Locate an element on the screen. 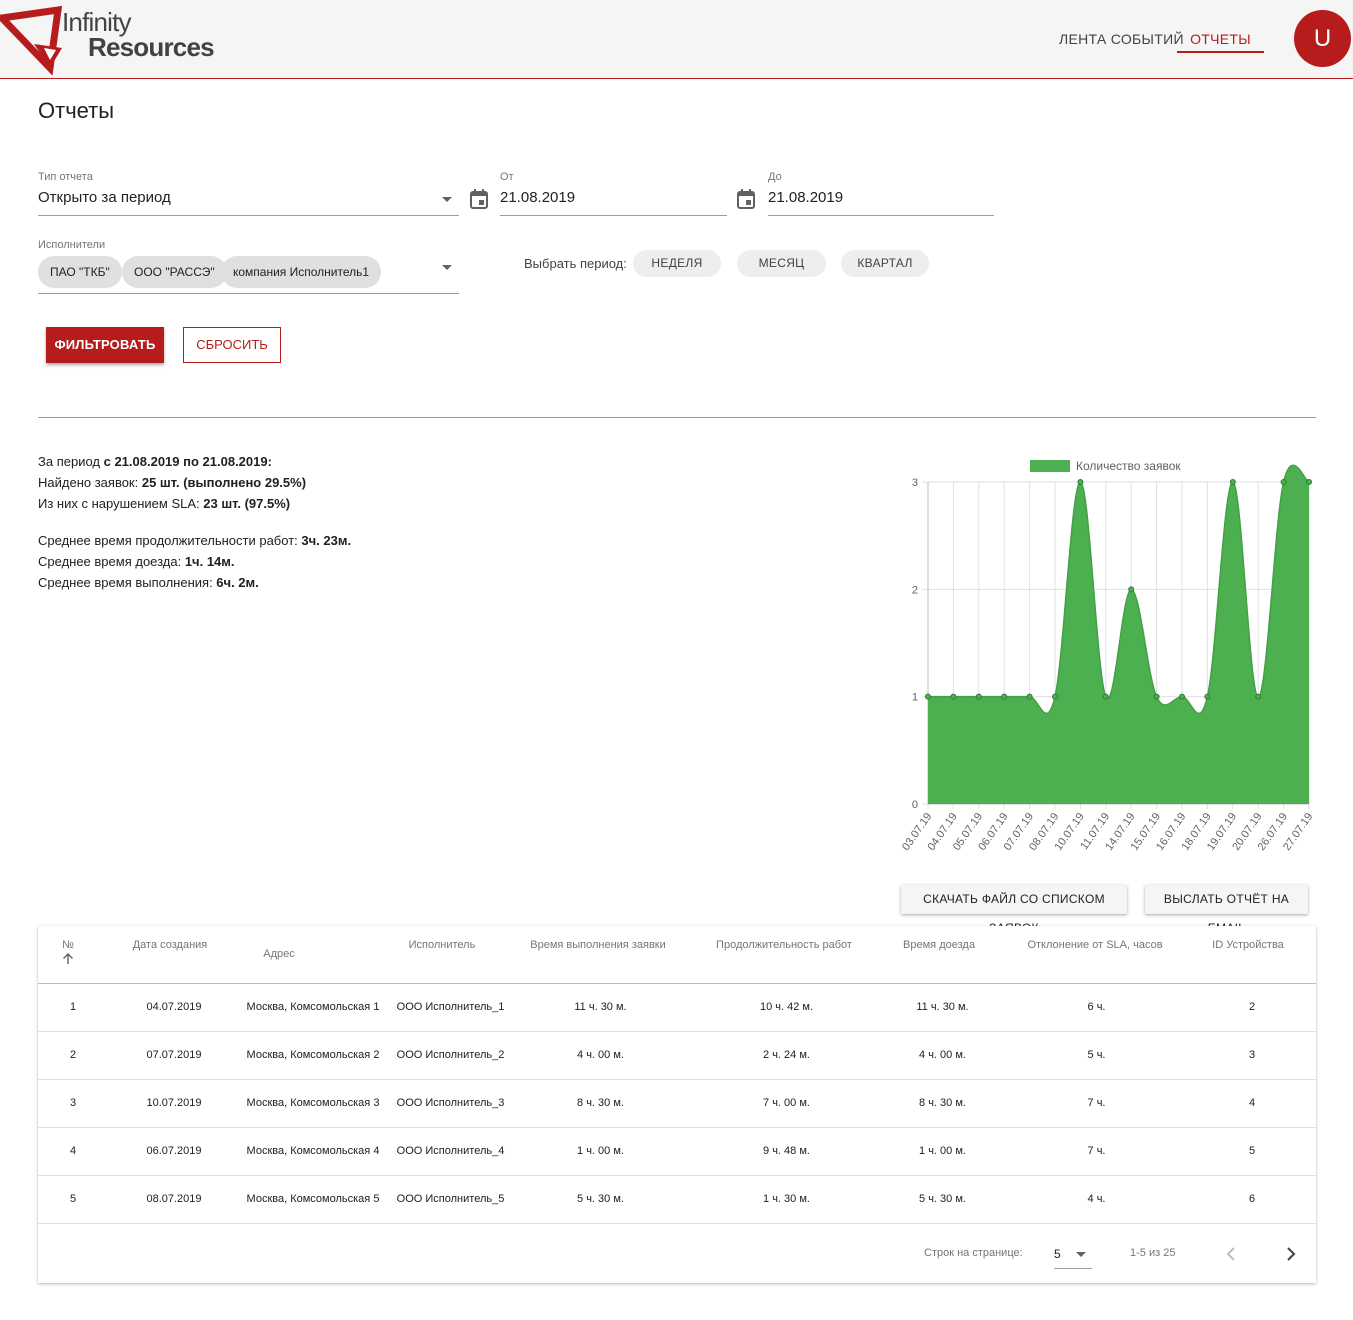 The height and width of the screenshot is (1320, 1353). cell-address: Москва, Комсомольская 4 is located at coordinates (313, 1151).